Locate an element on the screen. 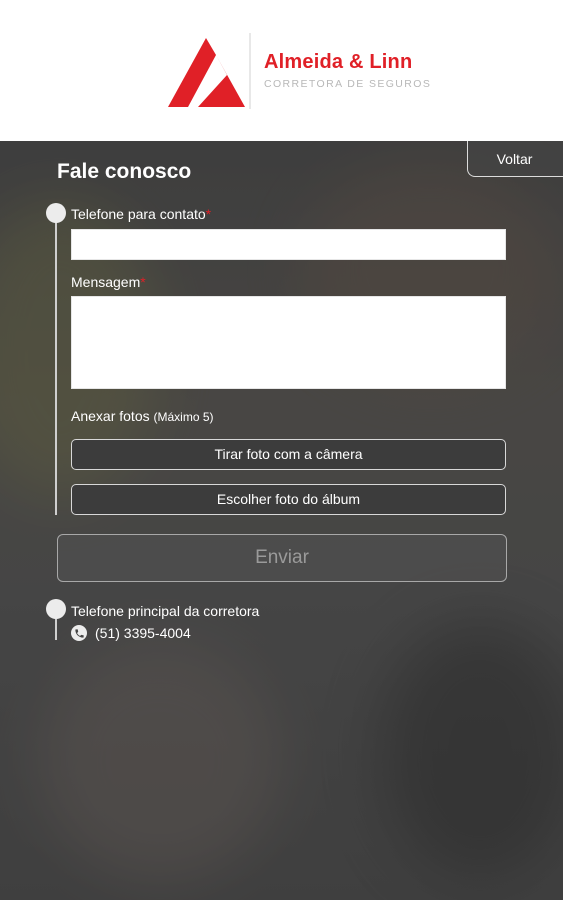  brand-subtitle: CORRETORA DE SEGUROS is located at coordinates (348, 84).